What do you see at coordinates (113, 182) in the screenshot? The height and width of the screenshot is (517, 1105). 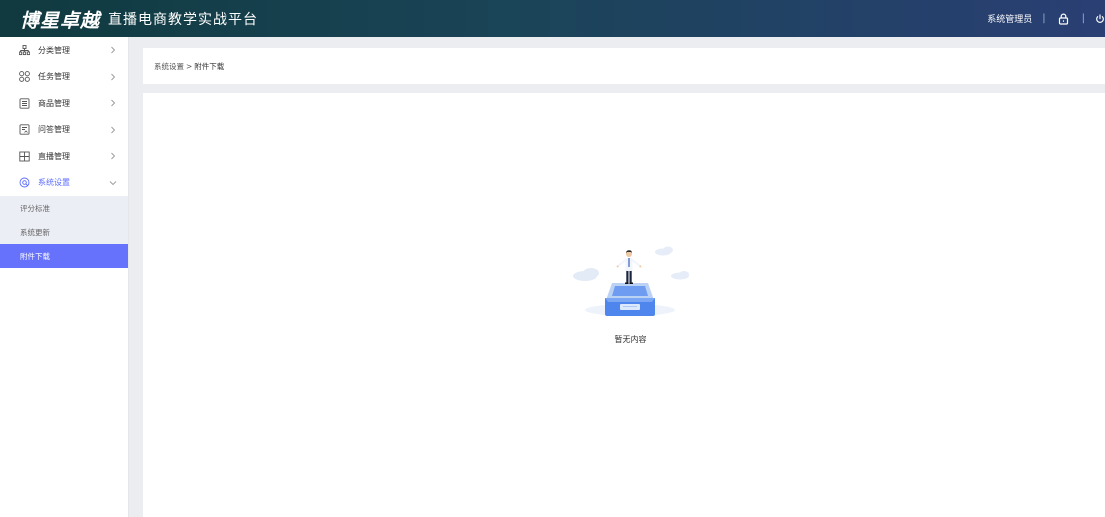 I see `chevron-down-icon` at bounding box center [113, 182].